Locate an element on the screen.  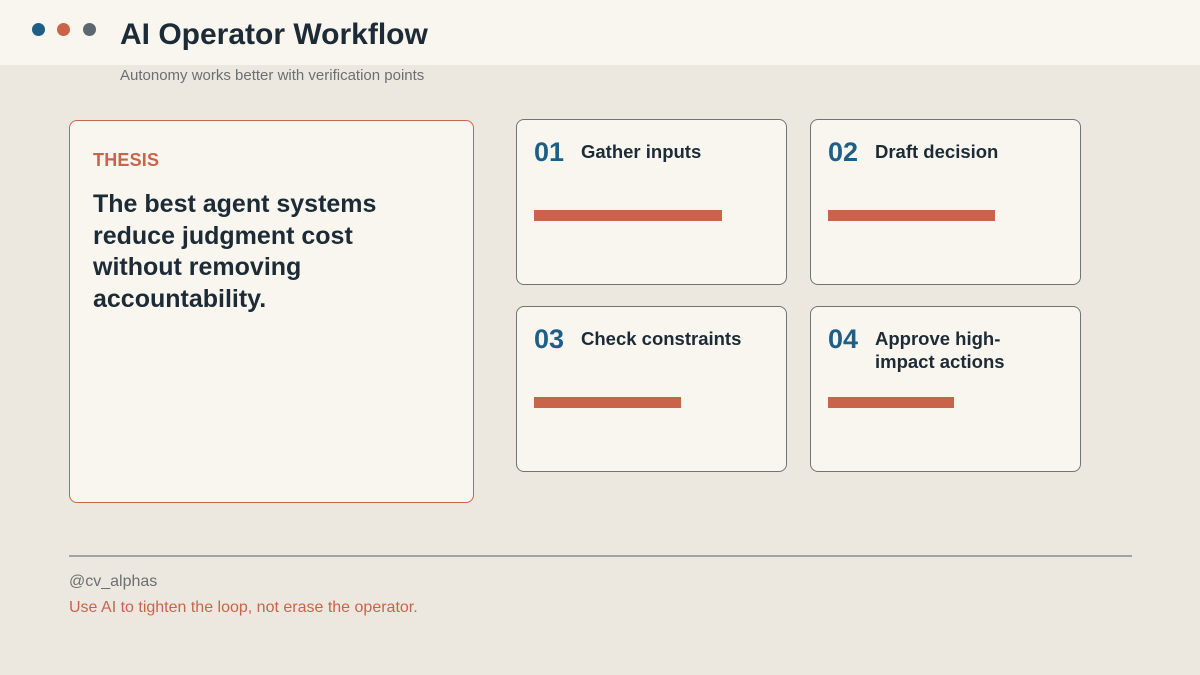
footer-divider is located at coordinates (600, 556).